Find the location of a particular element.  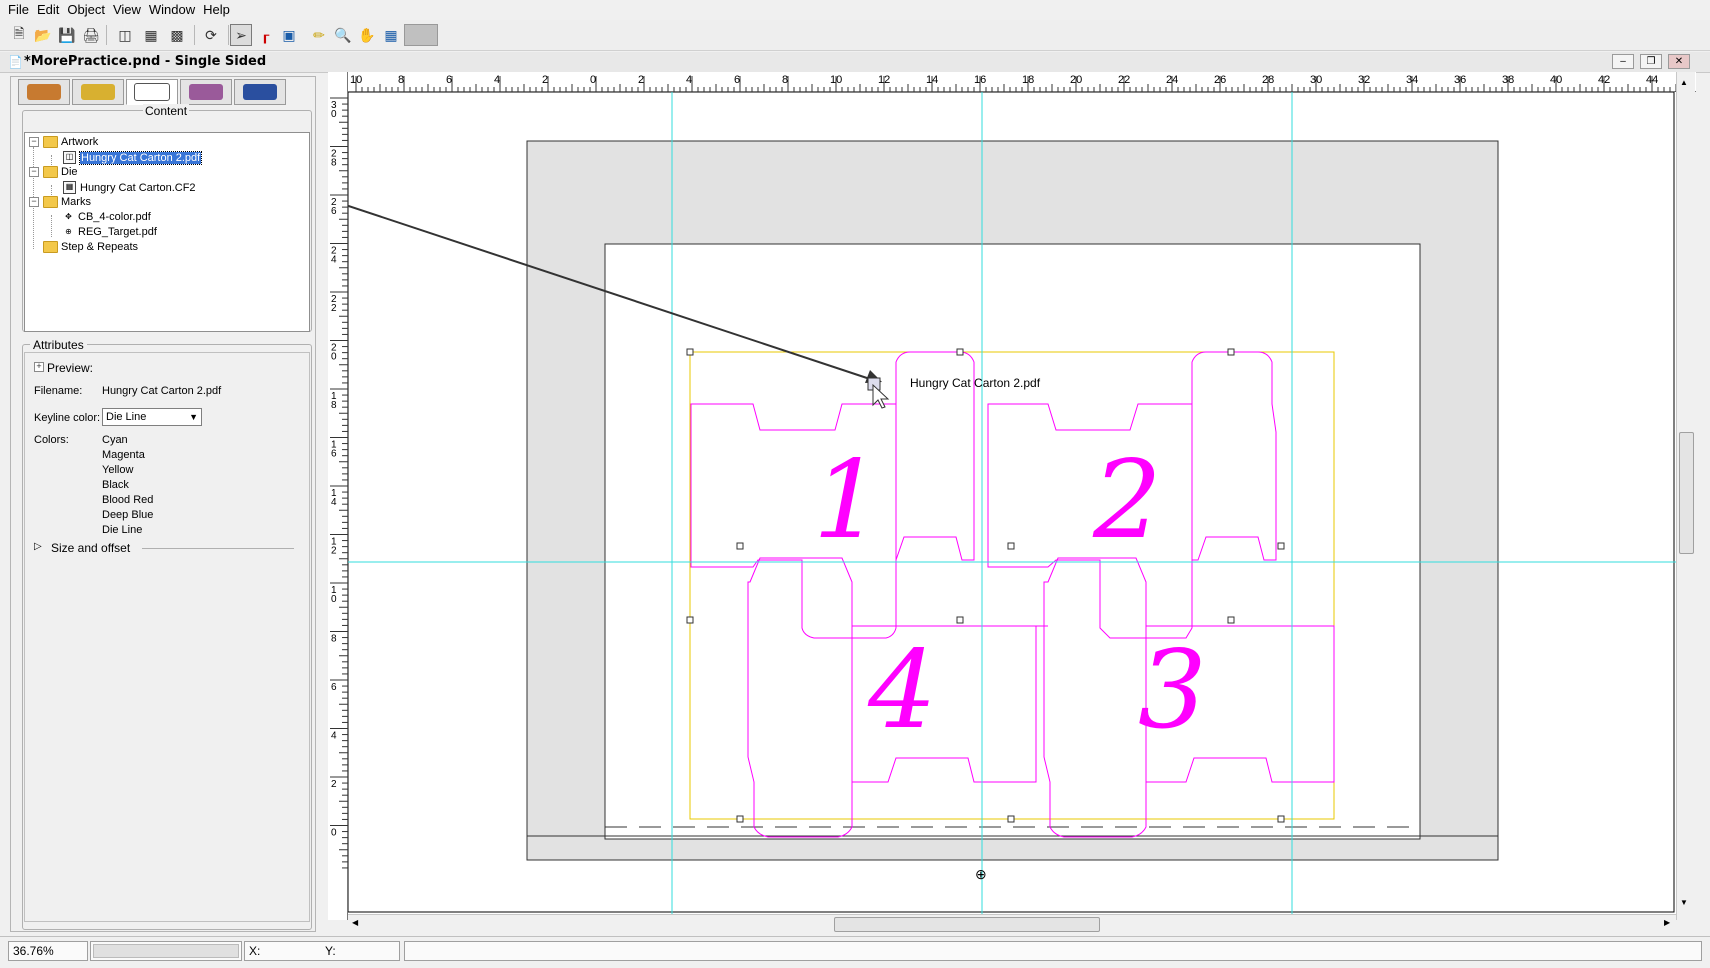

filename-label: Filename: is located at coordinates (58, 391).